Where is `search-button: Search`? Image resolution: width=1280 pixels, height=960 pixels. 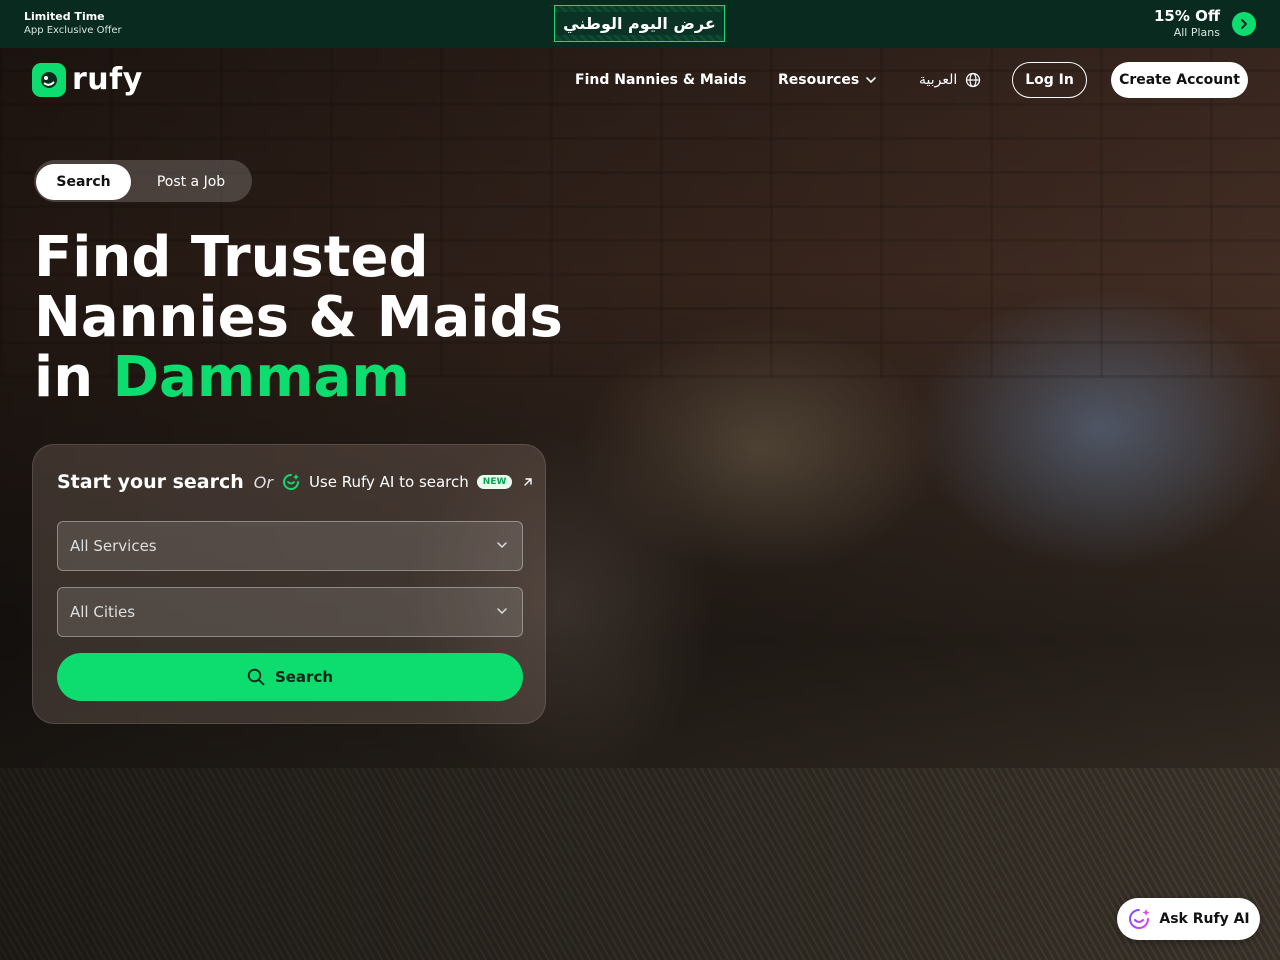
search-button: Search is located at coordinates (290, 677).